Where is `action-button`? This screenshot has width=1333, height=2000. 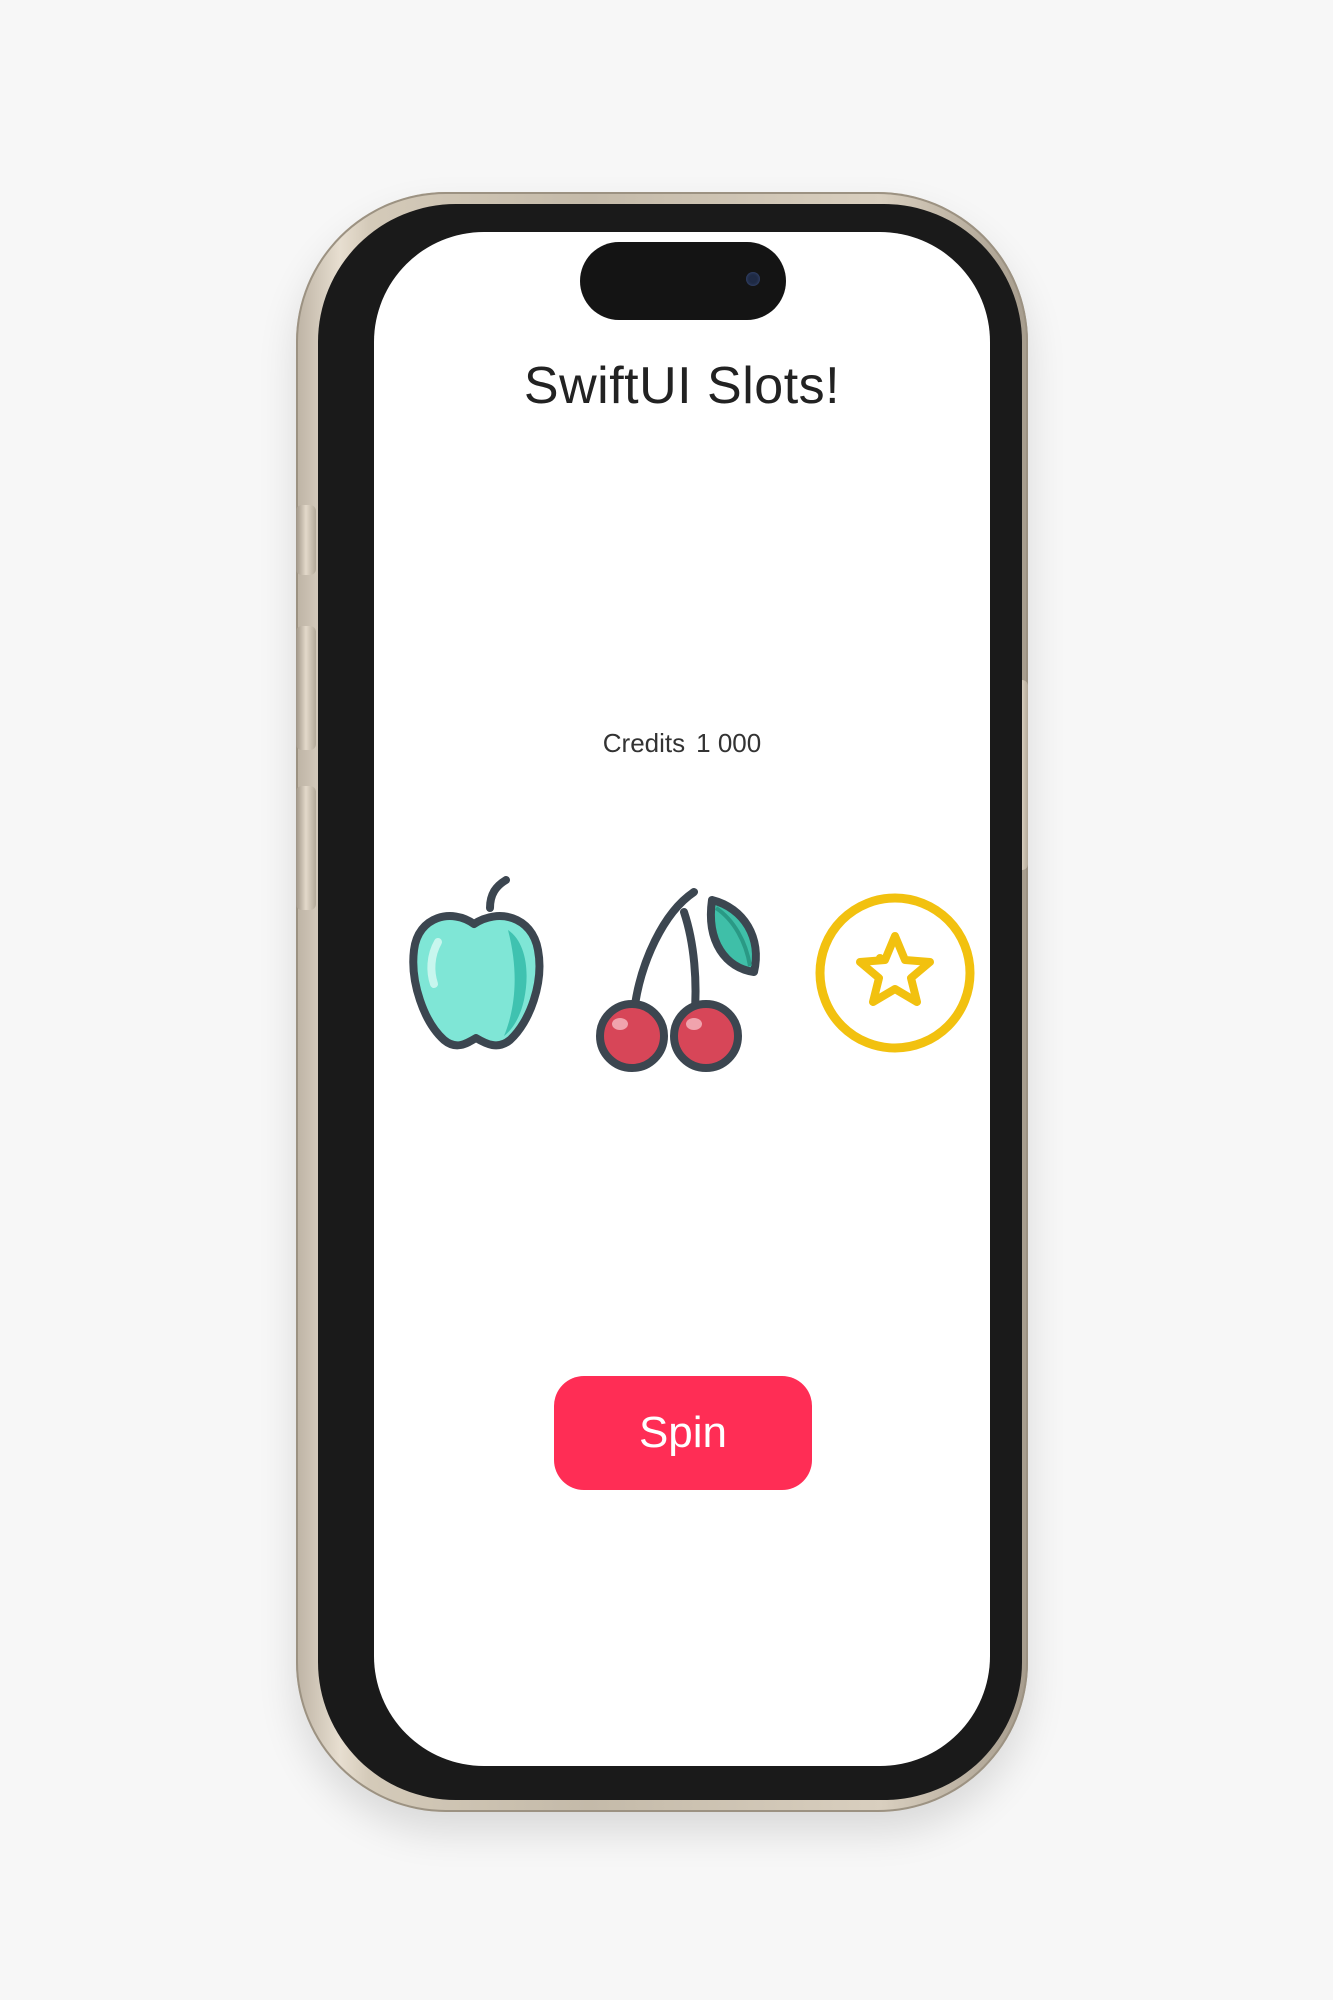 action-button is located at coordinates (306, 540).